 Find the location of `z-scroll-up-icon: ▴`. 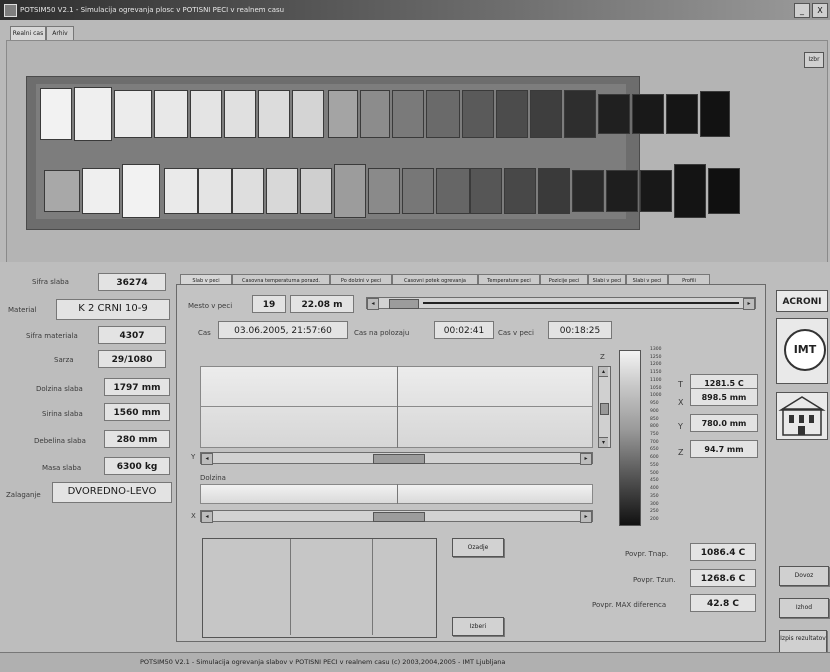

z-scroll-up-icon: ▴ is located at coordinates (603, 372).